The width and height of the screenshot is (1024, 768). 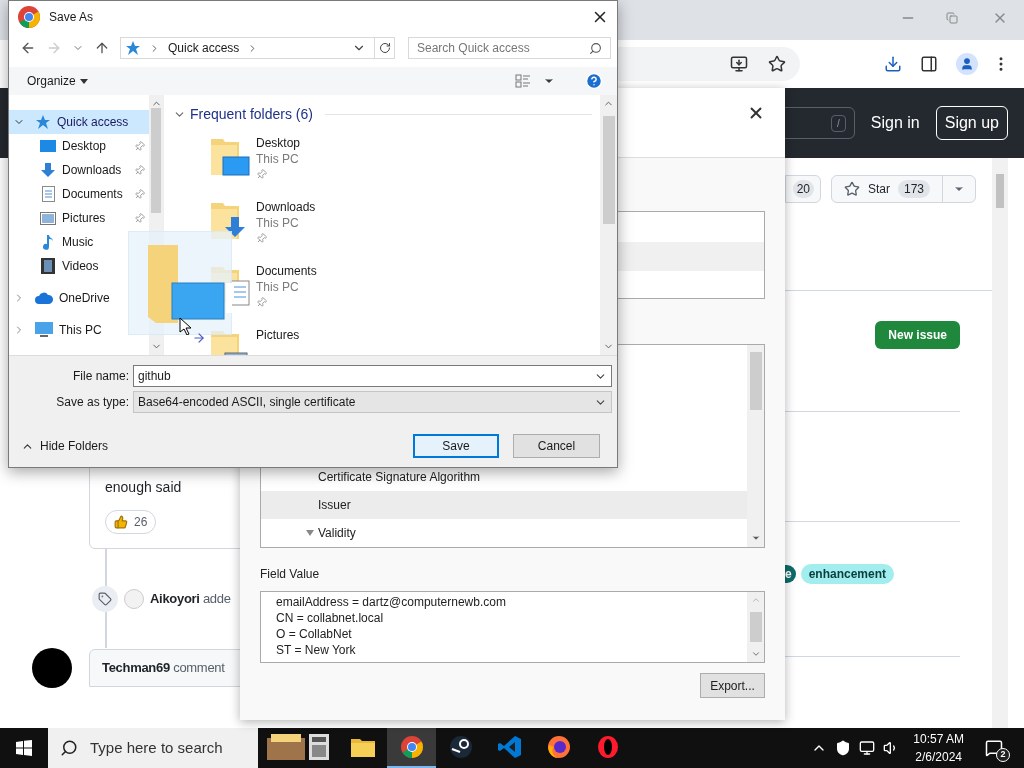 What do you see at coordinates (251, 114) in the screenshot?
I see `section-header: Frequent folders (6)` at bounding box center [251, 114].